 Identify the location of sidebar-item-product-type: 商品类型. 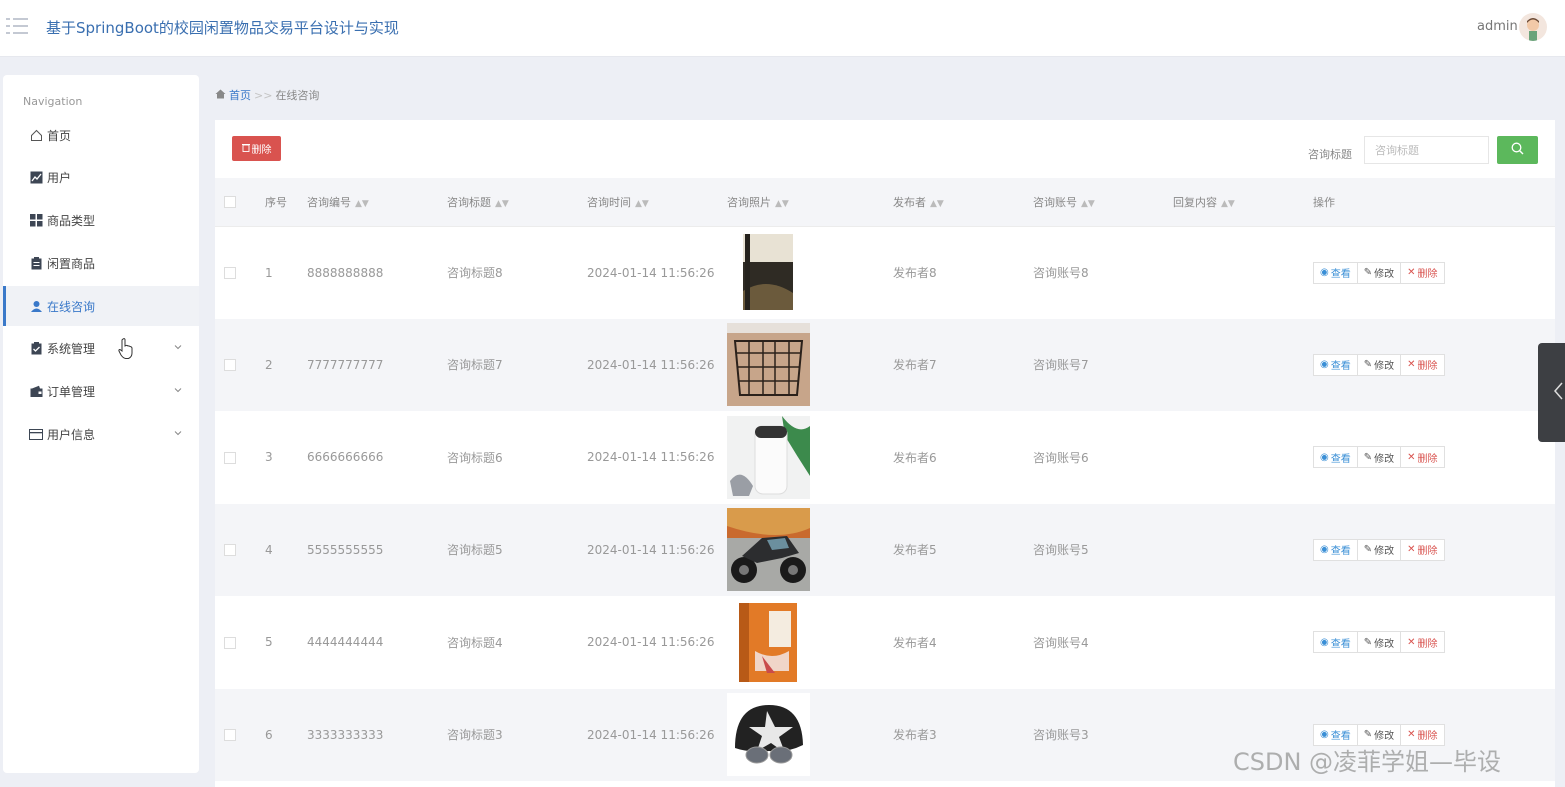
(101, 220).